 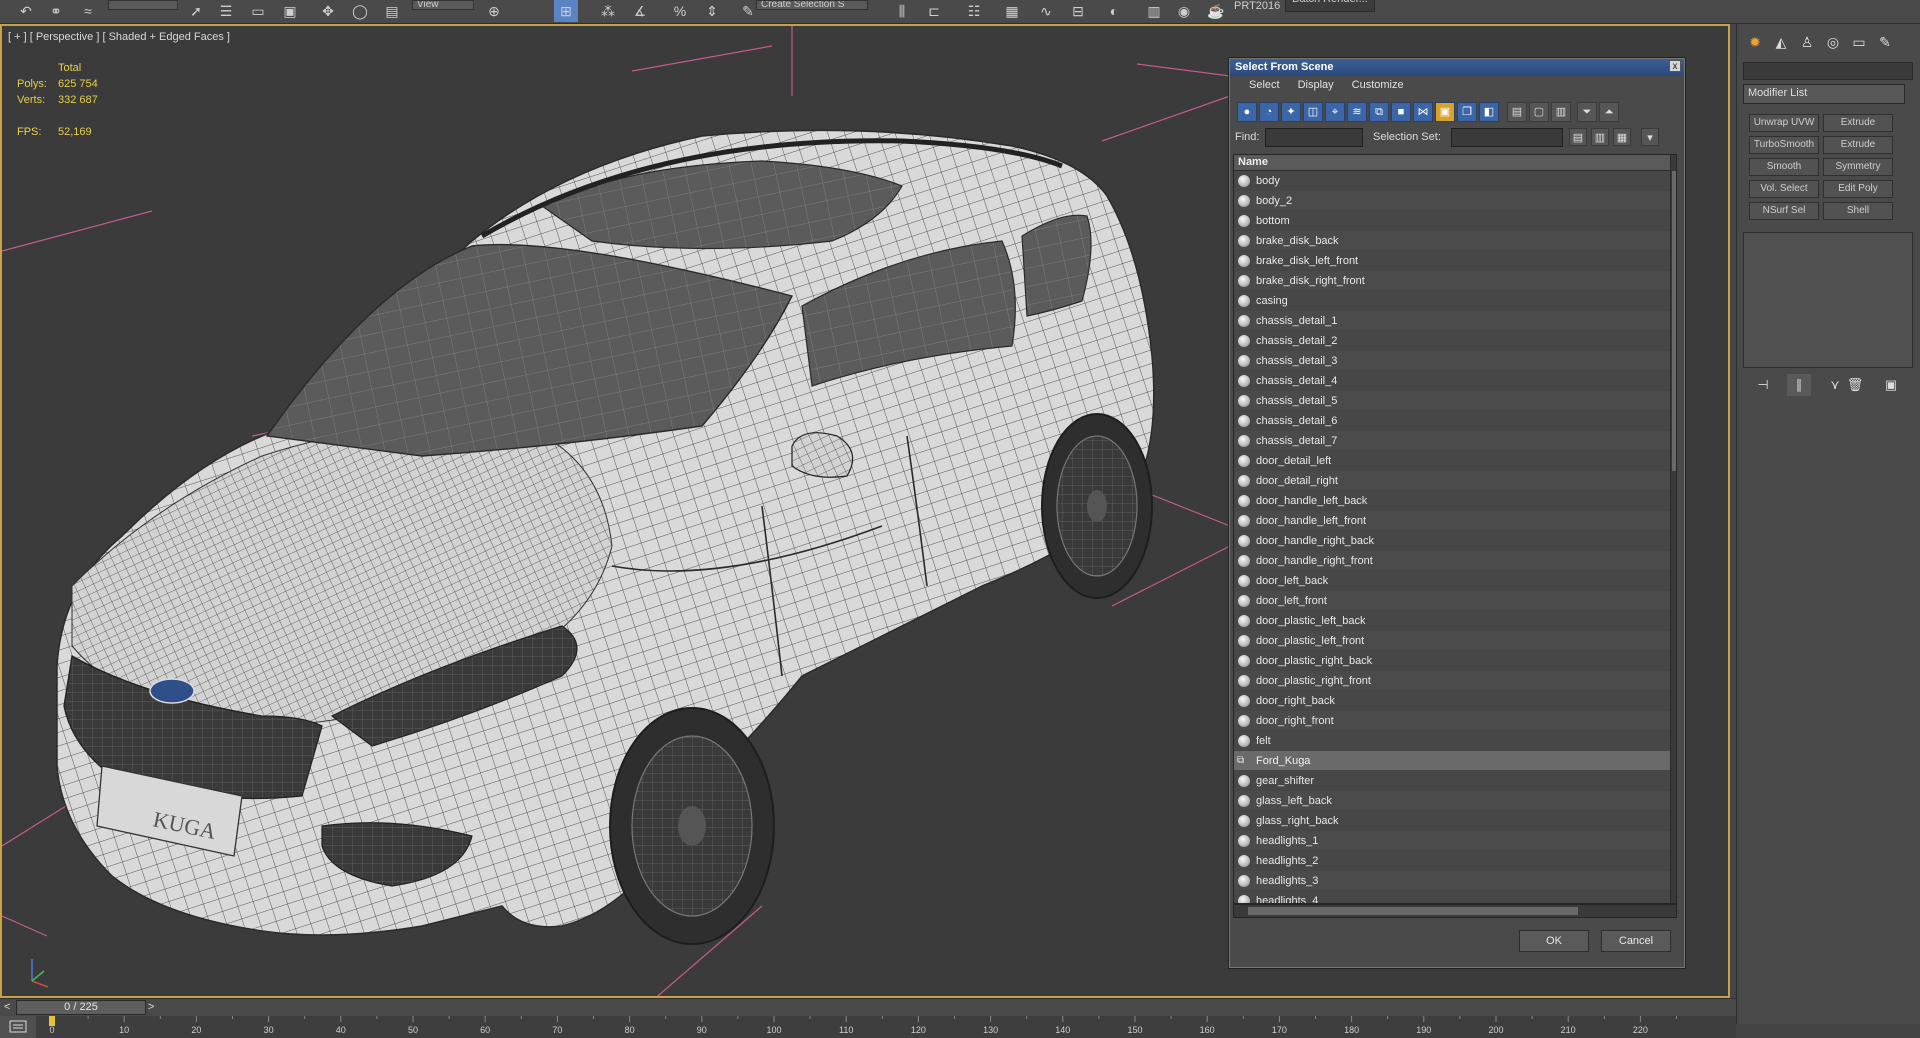 I want to click on list-item: headlights_4, so click(x=1452, y=897).